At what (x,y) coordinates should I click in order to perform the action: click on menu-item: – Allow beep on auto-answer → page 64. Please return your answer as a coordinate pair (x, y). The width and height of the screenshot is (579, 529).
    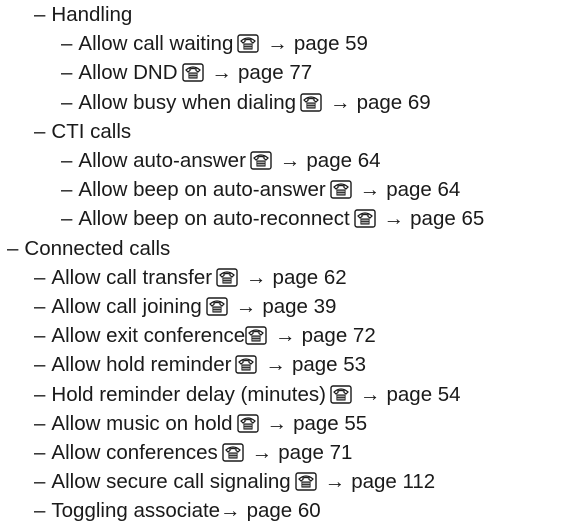
    Looking at the image, I should click on (260, 190).